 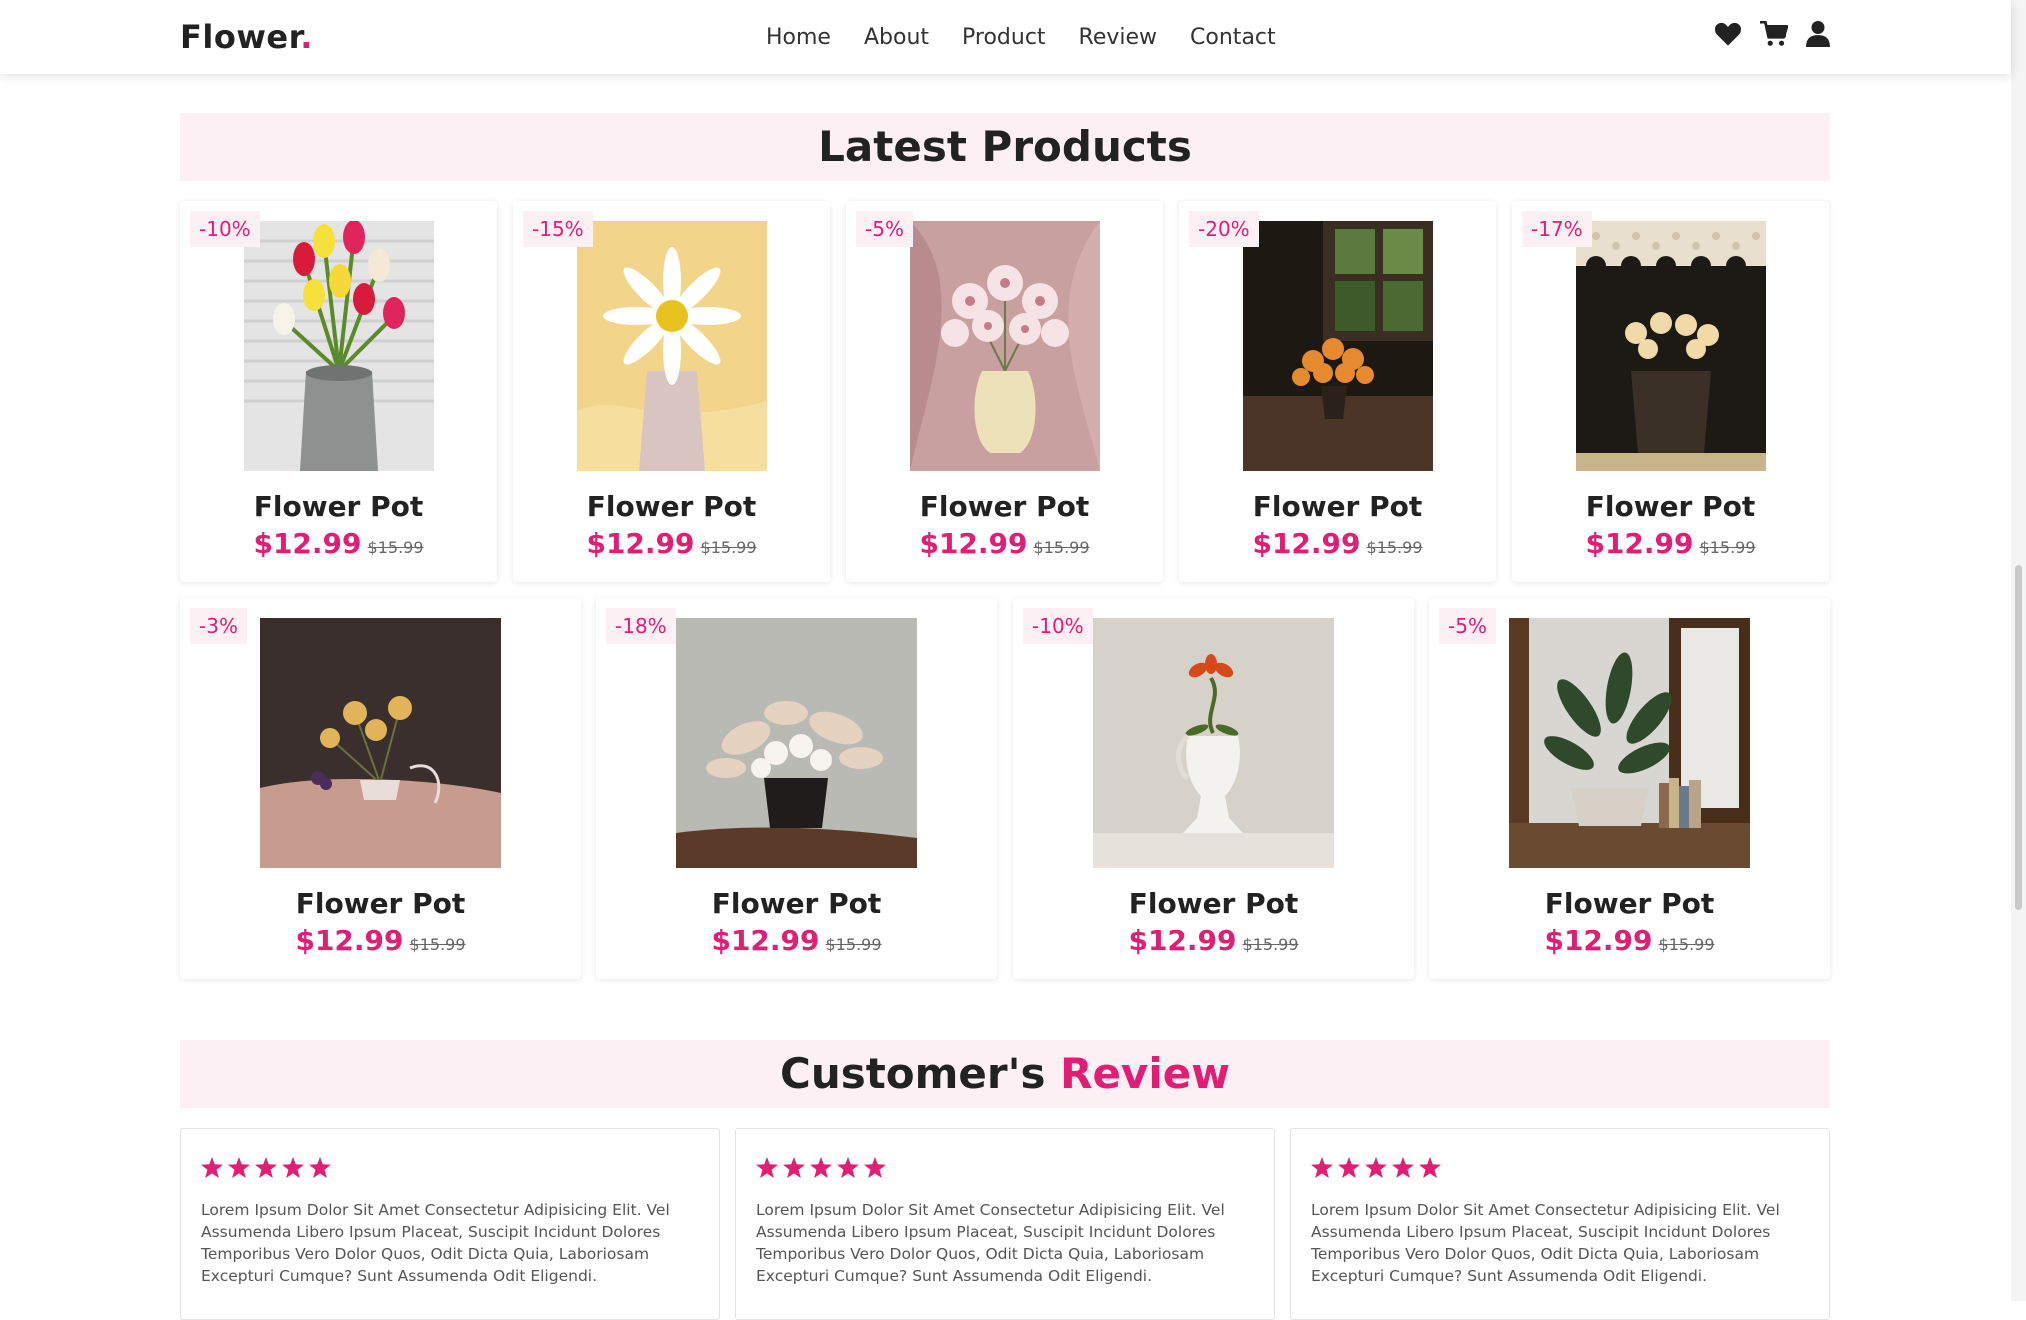 What do you see at coordinates (339, 346) in the screenshot?
I see `product-image-tulips` at bounding box center [339, 346].